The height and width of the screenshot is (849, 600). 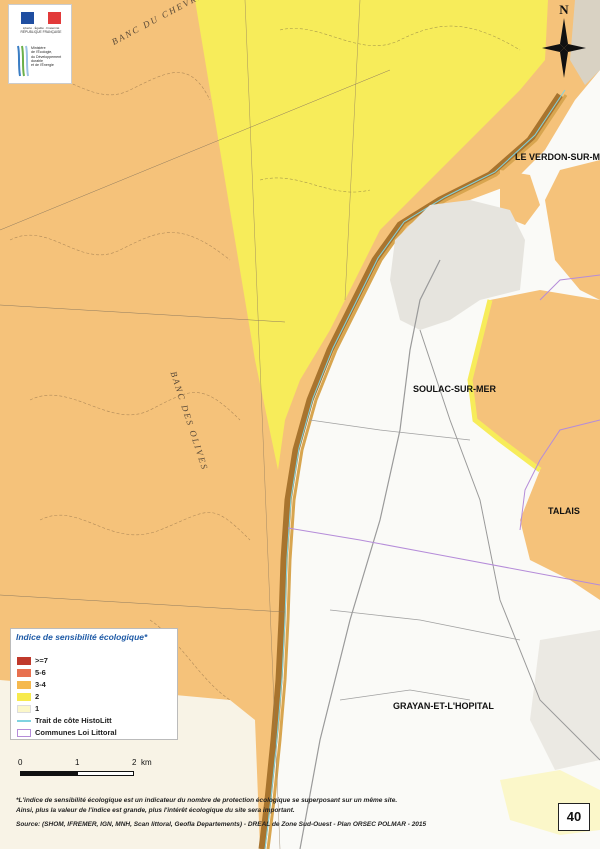 What do you see at coordinates (82, 637) in the screenshot?
I see `legend-title: Indice de sensibilité écologique*` at bounding box center [82, 637].